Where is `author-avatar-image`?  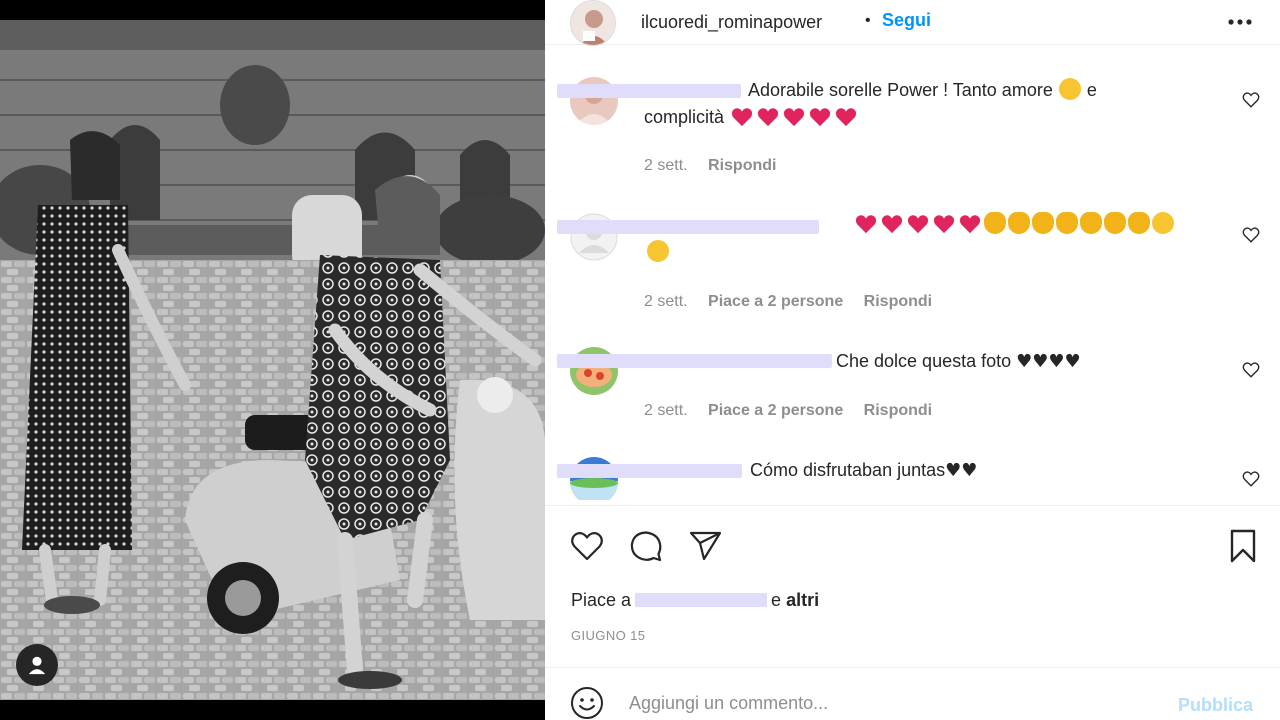
author-avatar-image is located at coordinates (593, 23).